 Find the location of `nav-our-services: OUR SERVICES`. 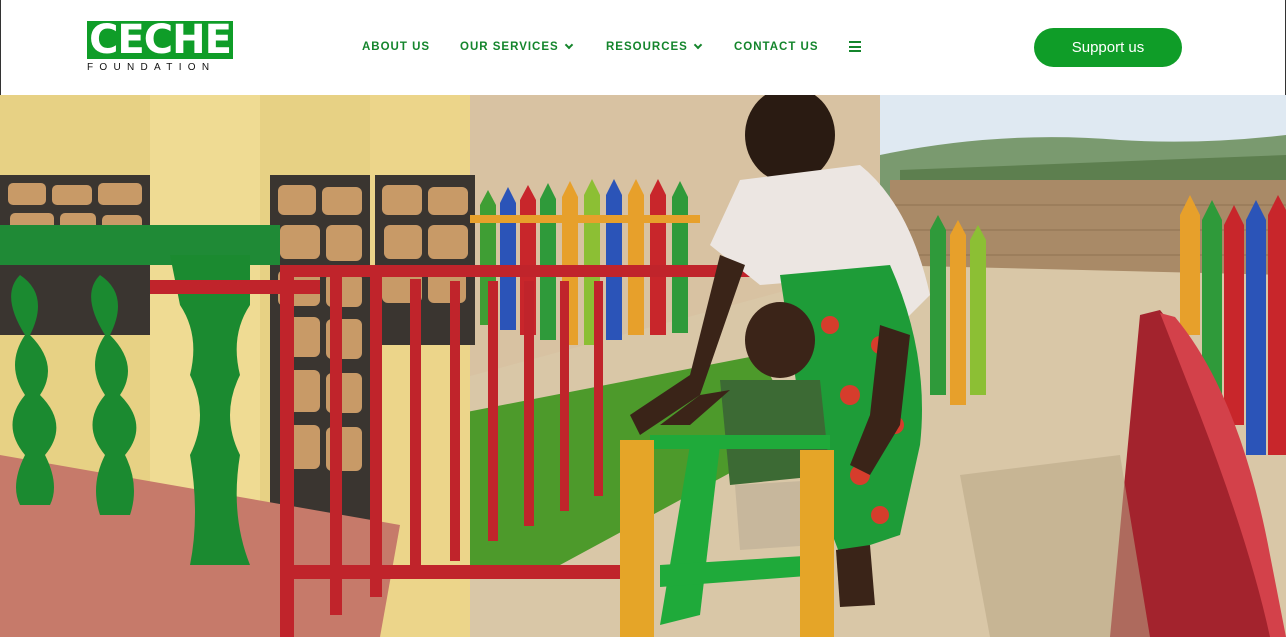

nav-our-services: OUR SERVICES is located at coordinates (516, 47).